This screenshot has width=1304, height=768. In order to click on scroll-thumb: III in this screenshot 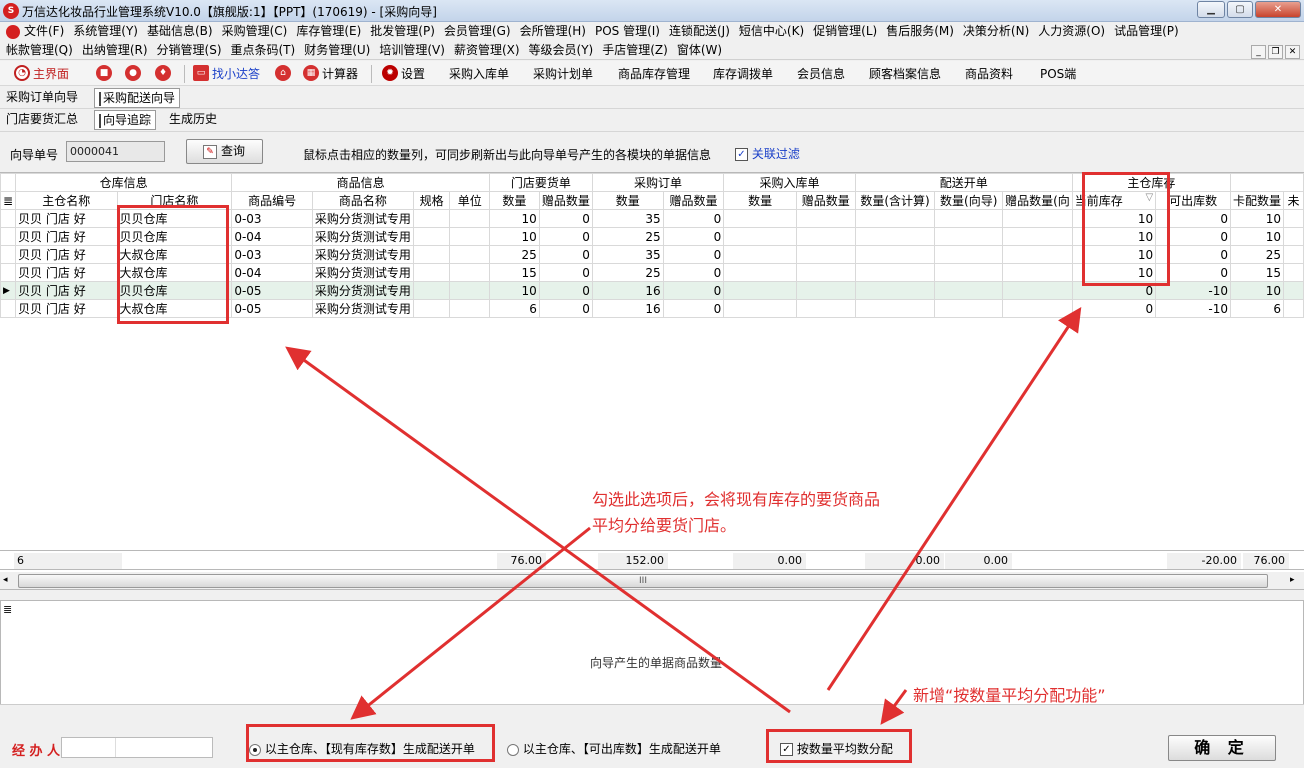, I will do `click(643, 581)`.